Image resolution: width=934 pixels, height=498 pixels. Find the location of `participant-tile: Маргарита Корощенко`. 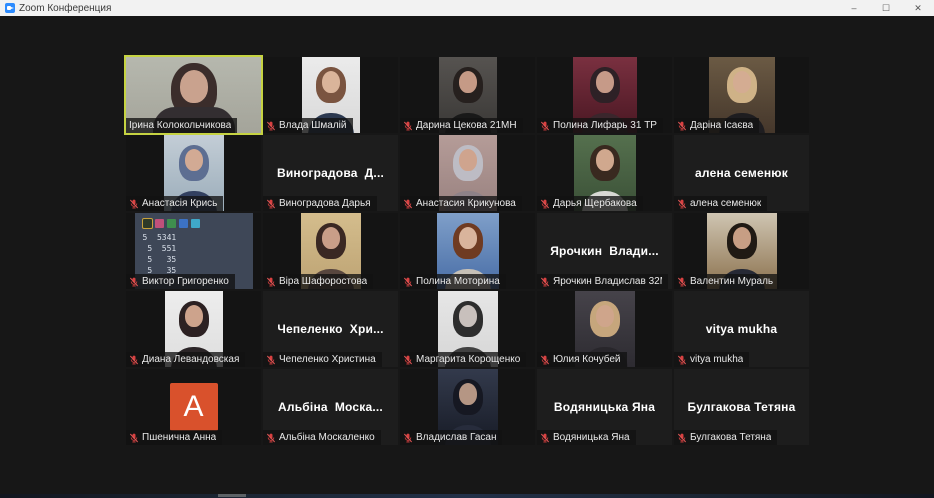

participant-tile: Маргарита Корощенко is located at coordinates (467, 329).